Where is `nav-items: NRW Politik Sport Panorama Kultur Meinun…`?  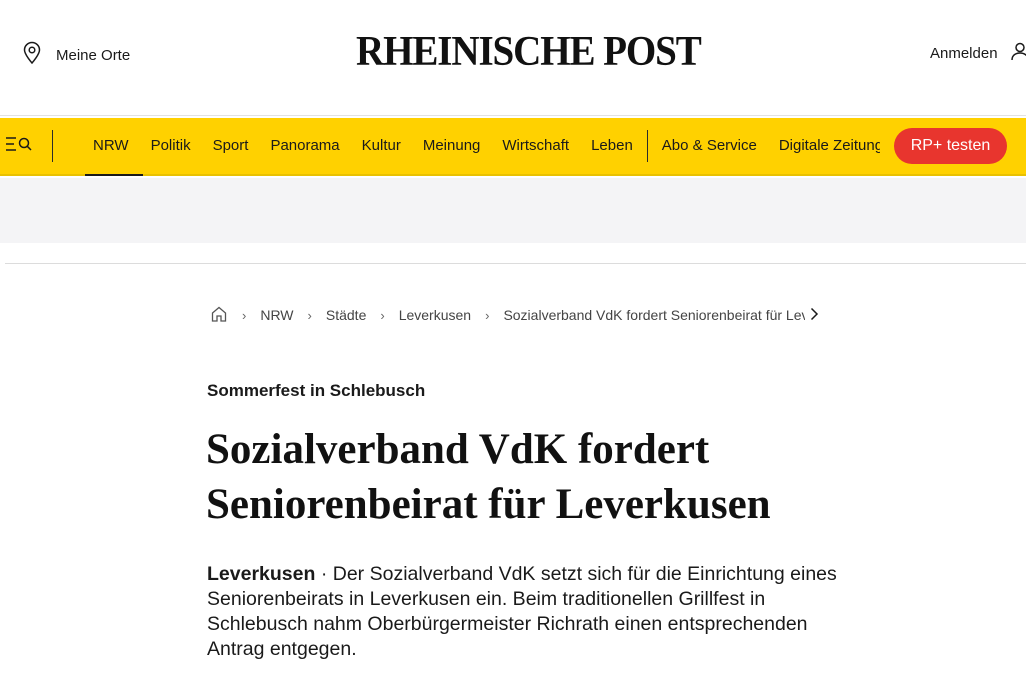 nav-items: NRW Politik Sport Panorama Kultur Meinun… is located at coordinates (481, 147).